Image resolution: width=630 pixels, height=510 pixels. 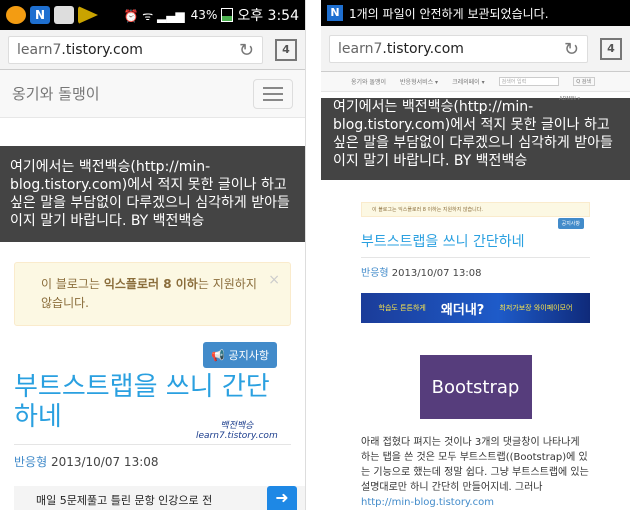 I want to click on app-notification-icon, so click(x=16, y=15).